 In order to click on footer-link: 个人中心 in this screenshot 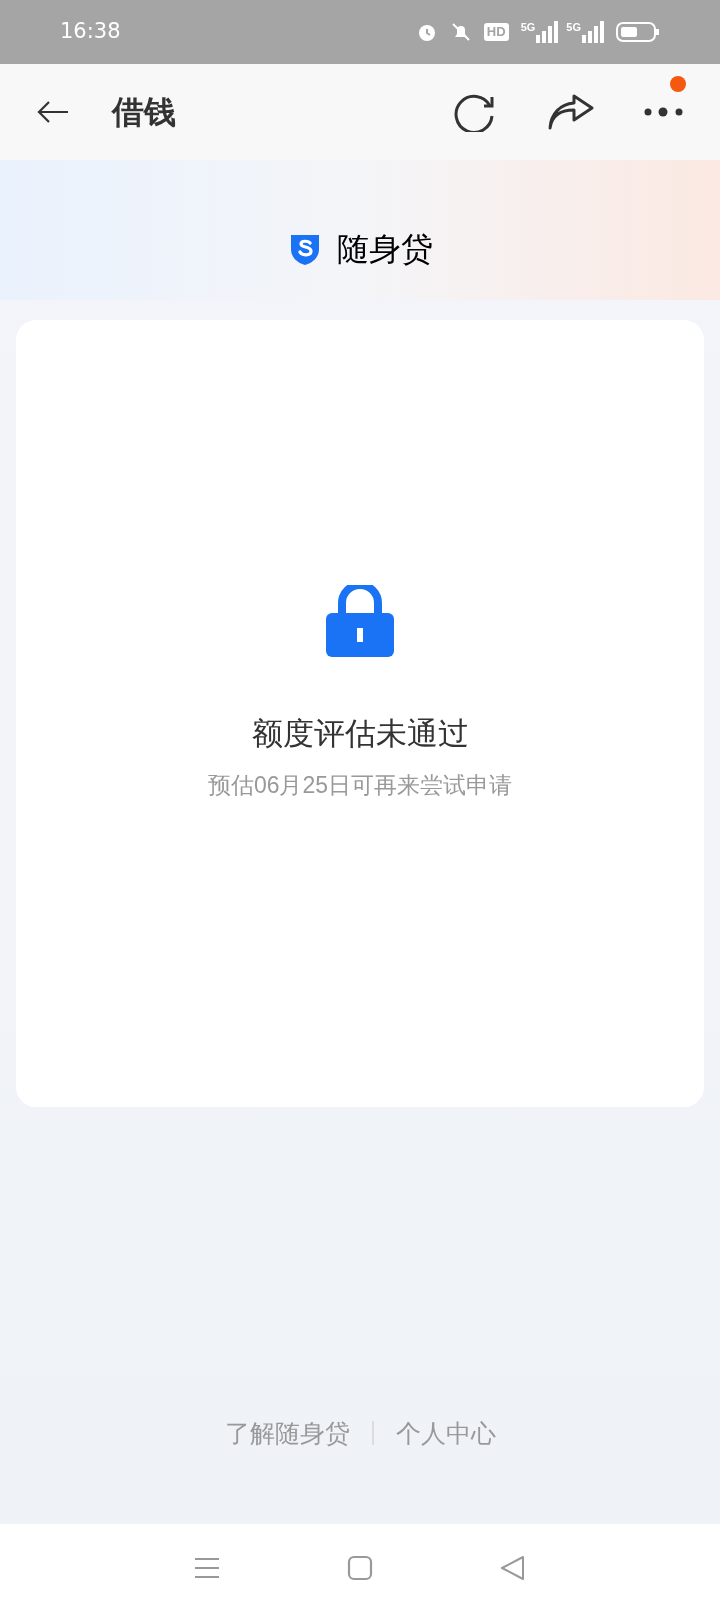, I will do `click(445, 1433)`.